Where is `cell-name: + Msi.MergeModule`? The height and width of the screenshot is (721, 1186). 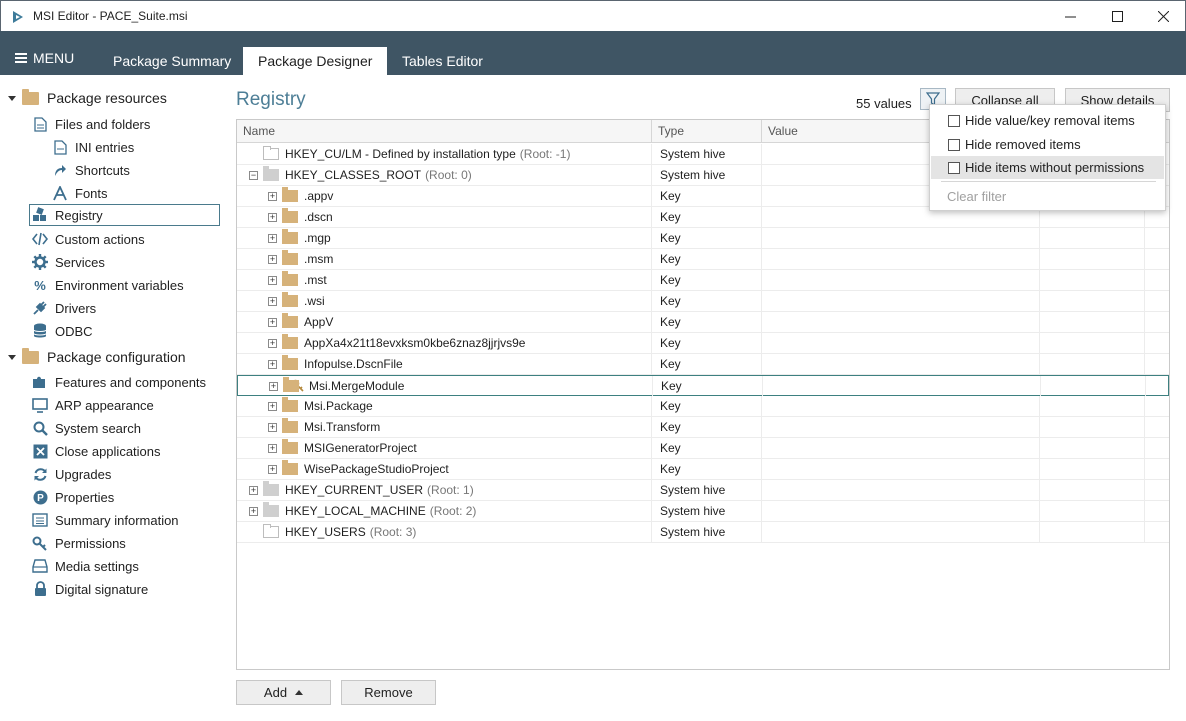 cell-name: + Msi.MergeModule is located at coordinates (445, 386).